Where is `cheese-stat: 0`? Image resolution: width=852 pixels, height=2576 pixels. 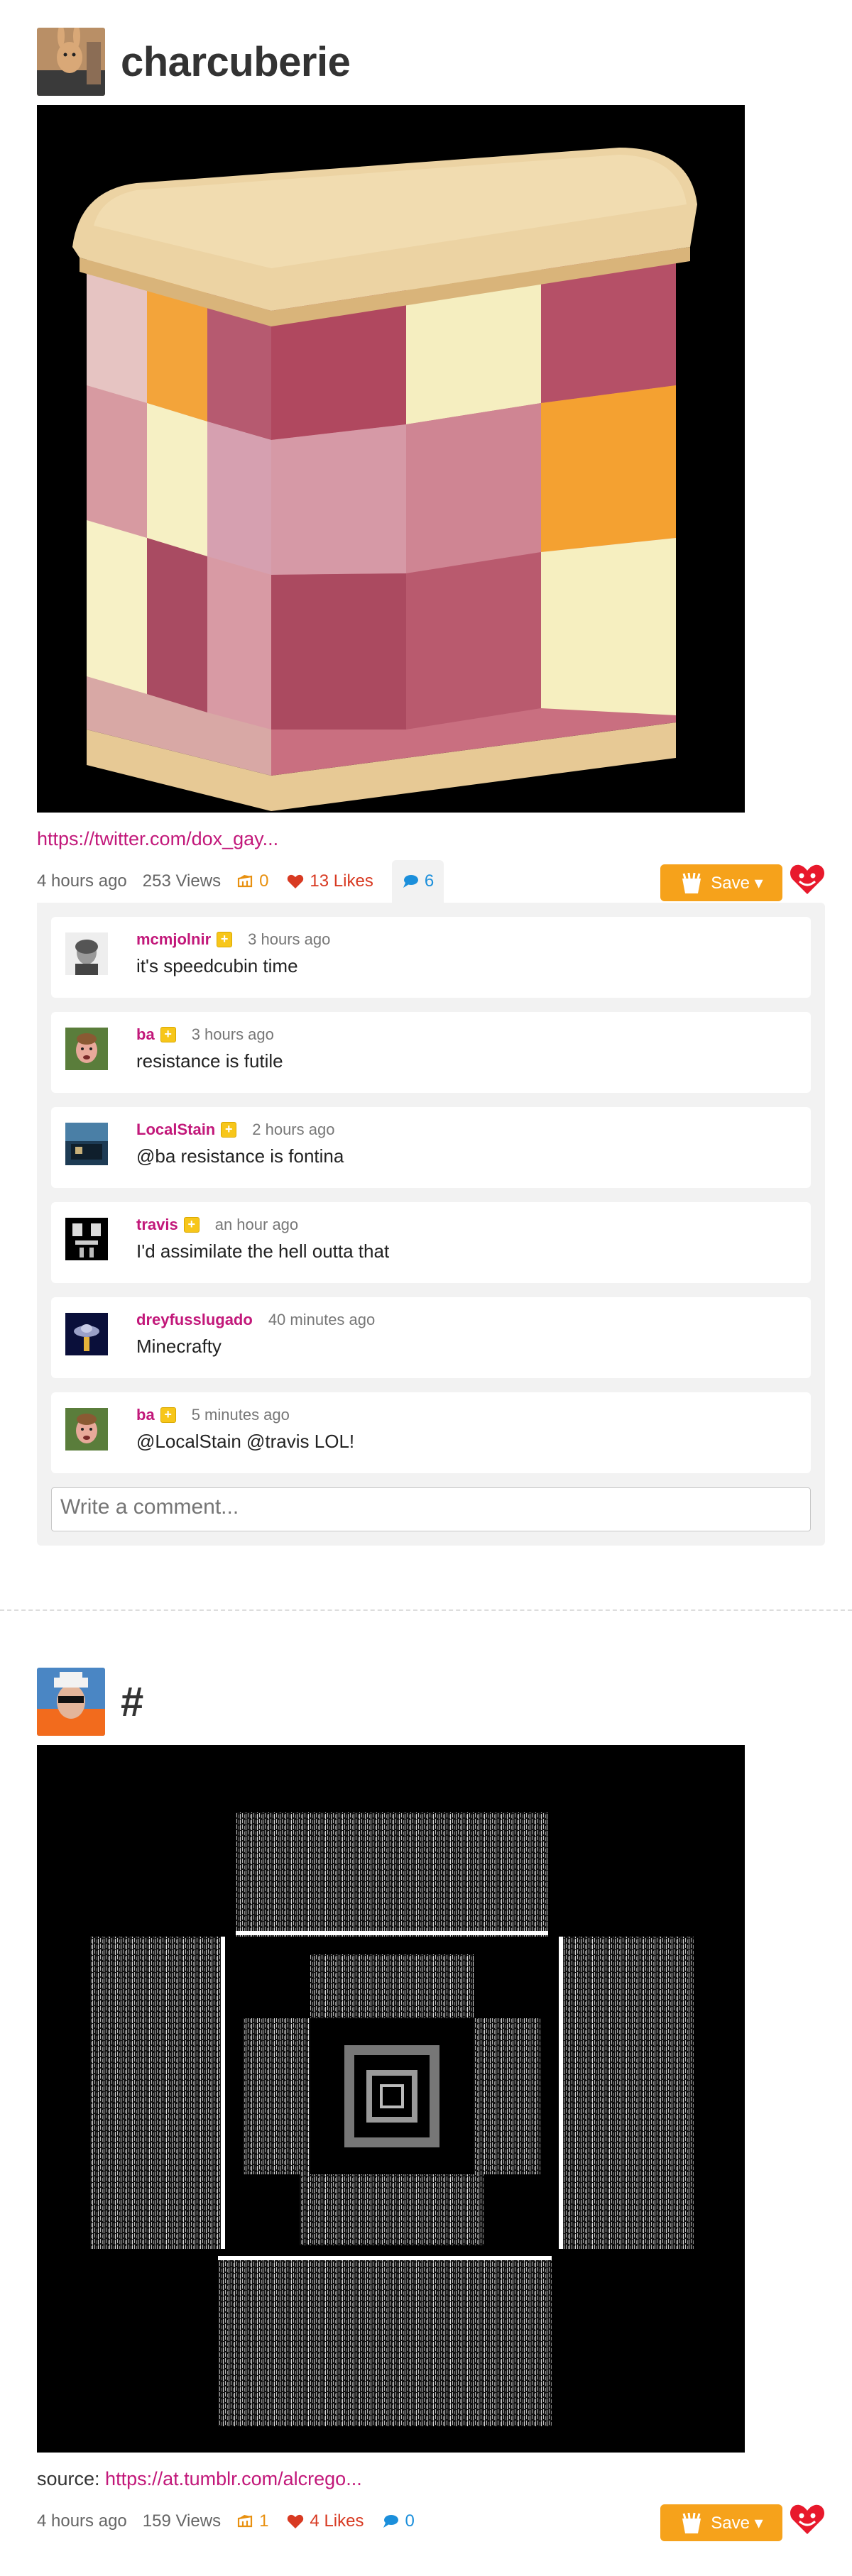 cheese-stat: 0 is located at coordinates (252, 881).